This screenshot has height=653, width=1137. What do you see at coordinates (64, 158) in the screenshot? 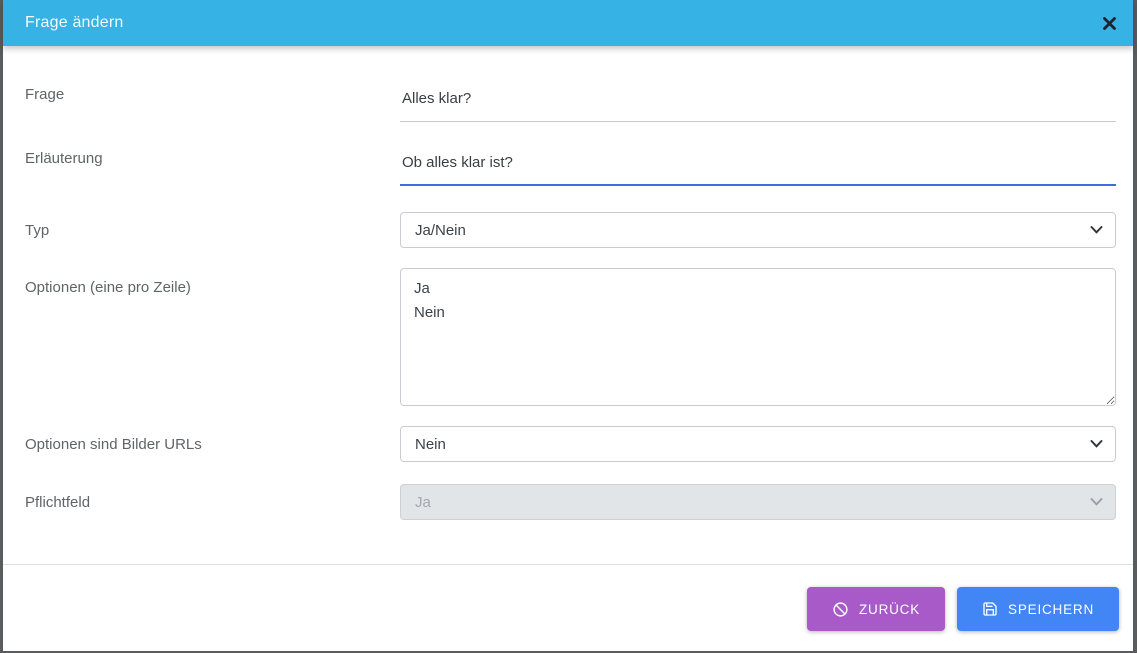
I see `field-label: Erläuterung` at bounding box center [64, 158].